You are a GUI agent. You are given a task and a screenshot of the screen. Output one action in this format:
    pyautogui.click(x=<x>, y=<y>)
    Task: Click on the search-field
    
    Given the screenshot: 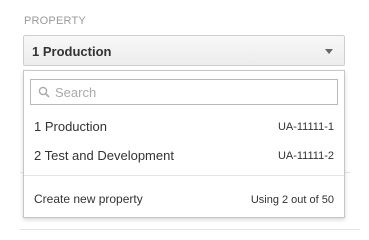 What is the action you would take?
    pyautogui.click(x=184, y=92)
    